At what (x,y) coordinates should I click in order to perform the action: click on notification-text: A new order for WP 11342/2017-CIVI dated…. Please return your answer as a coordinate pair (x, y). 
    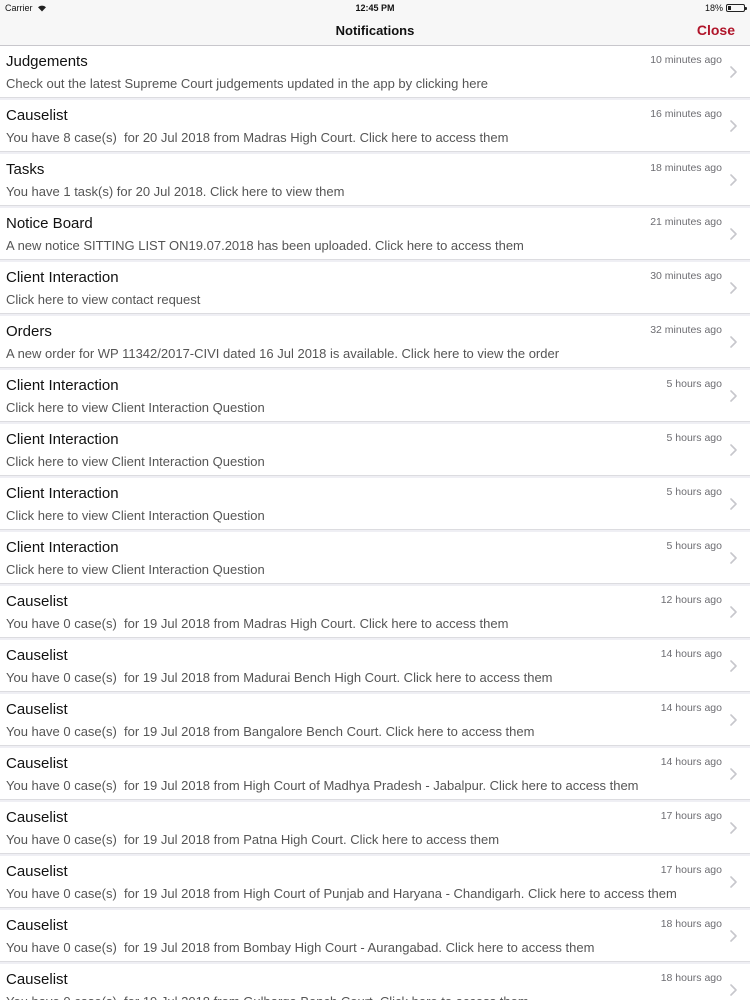
    Looking at the image, I should click on (283, 353).